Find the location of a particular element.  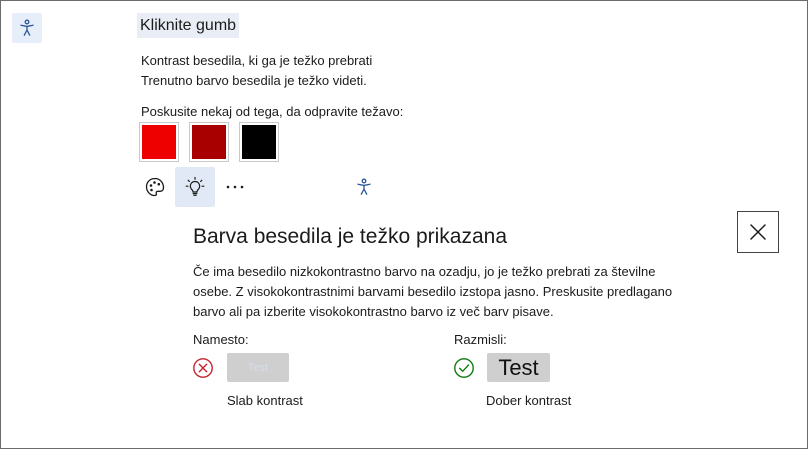

palette-button is located at coordinates (155, 187).